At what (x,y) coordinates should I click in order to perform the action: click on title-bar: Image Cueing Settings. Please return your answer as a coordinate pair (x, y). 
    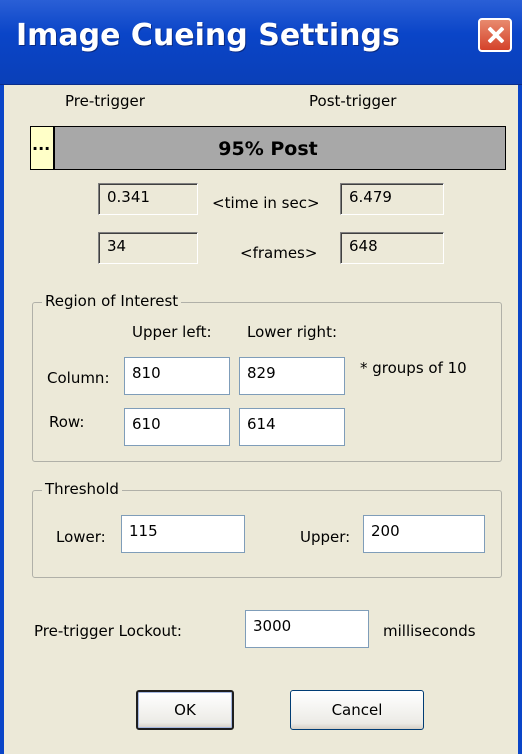
    Looking at the image, I should click on (261, 42).